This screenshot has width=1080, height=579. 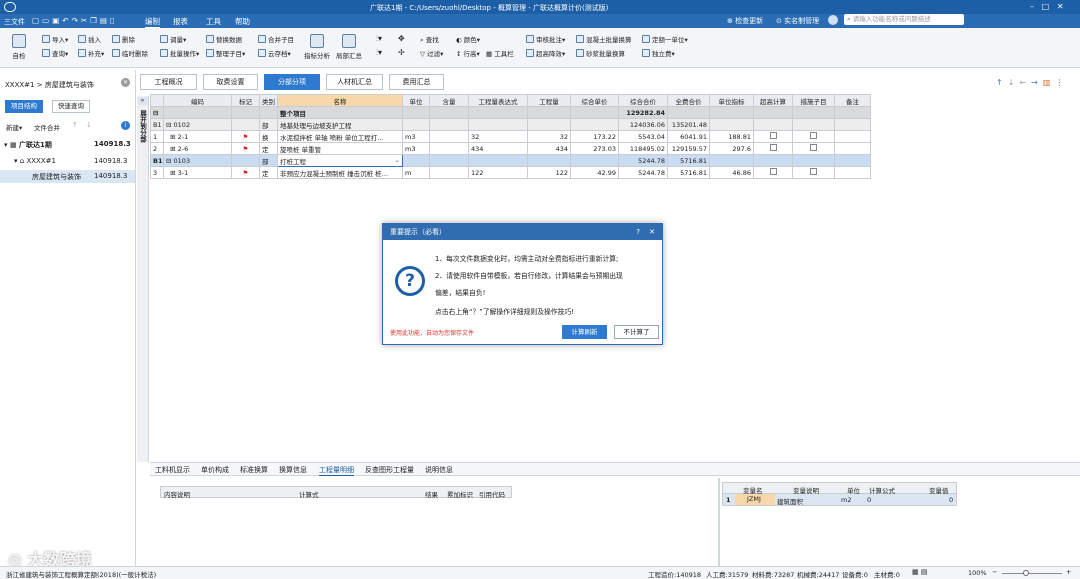 I want to click on menu-report: 报表, so click(x=180, y=21).